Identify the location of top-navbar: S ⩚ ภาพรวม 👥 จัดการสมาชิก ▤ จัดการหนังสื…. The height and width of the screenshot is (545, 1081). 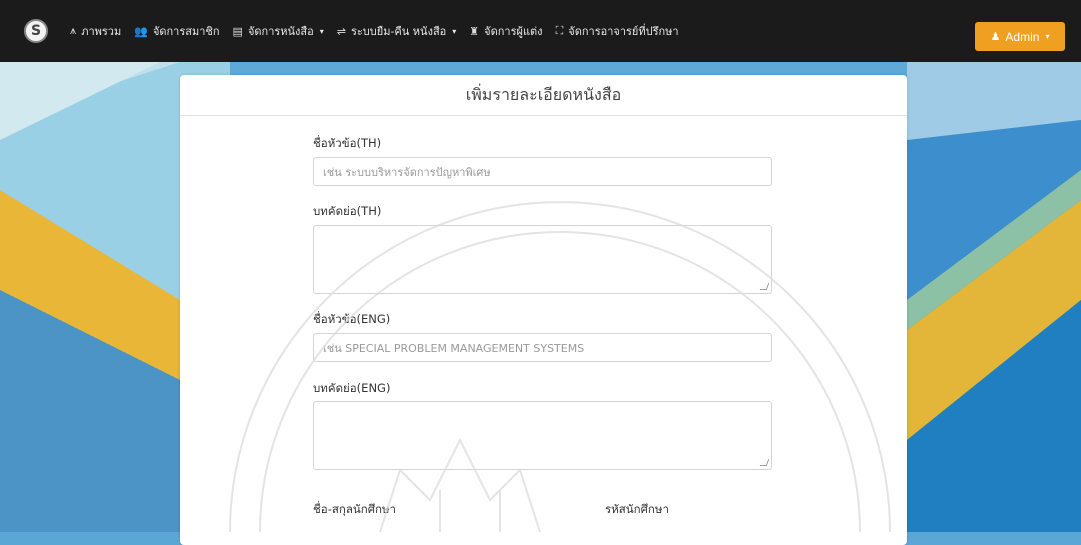
(540, 31).